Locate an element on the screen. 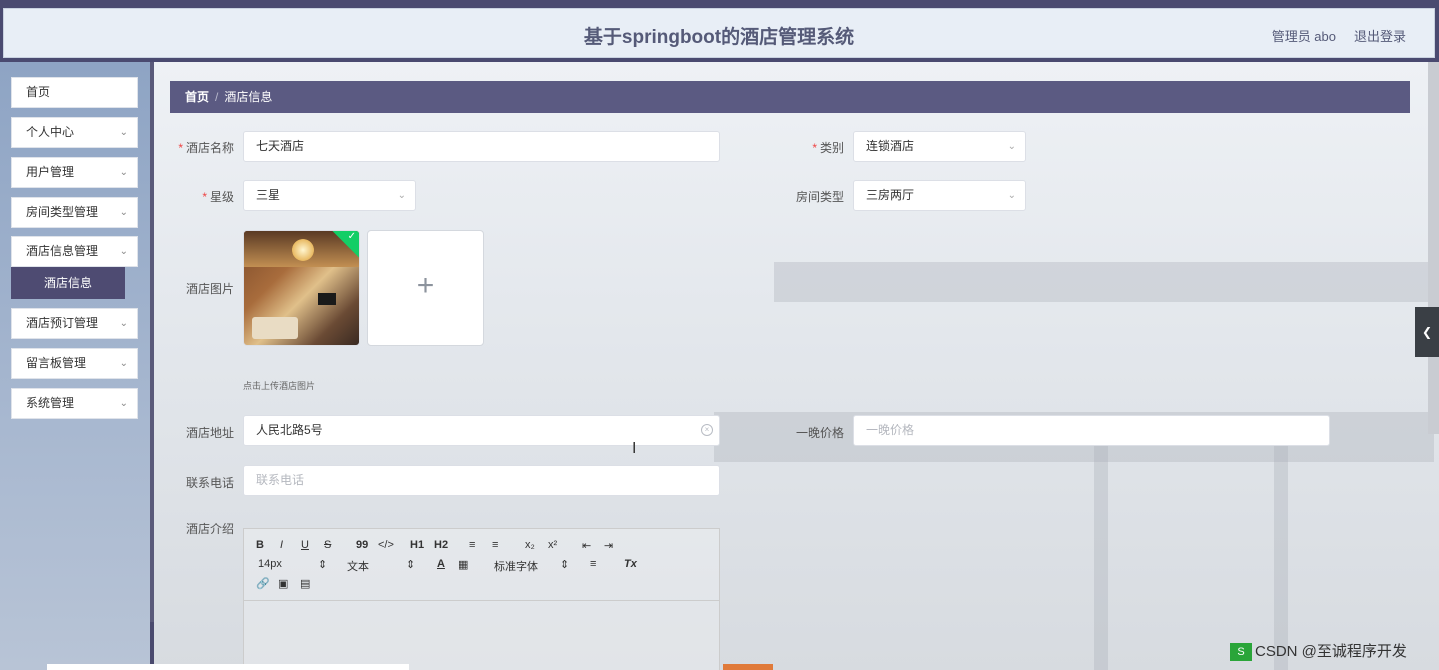  watermark: S CSDN @至诚程序开发 is located at coordinates (1318, 651).